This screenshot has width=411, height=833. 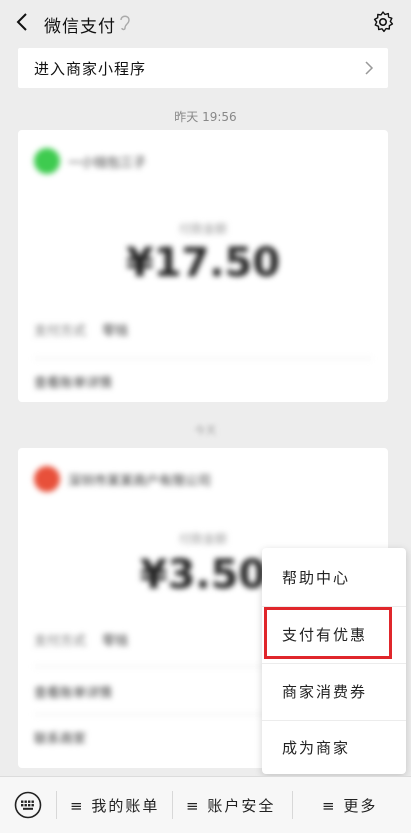 What do you see at coordinates (205, 117) in the screenshot?
I see `message-timestamp: 昨天 19:56` at bounding box center [205, 117].